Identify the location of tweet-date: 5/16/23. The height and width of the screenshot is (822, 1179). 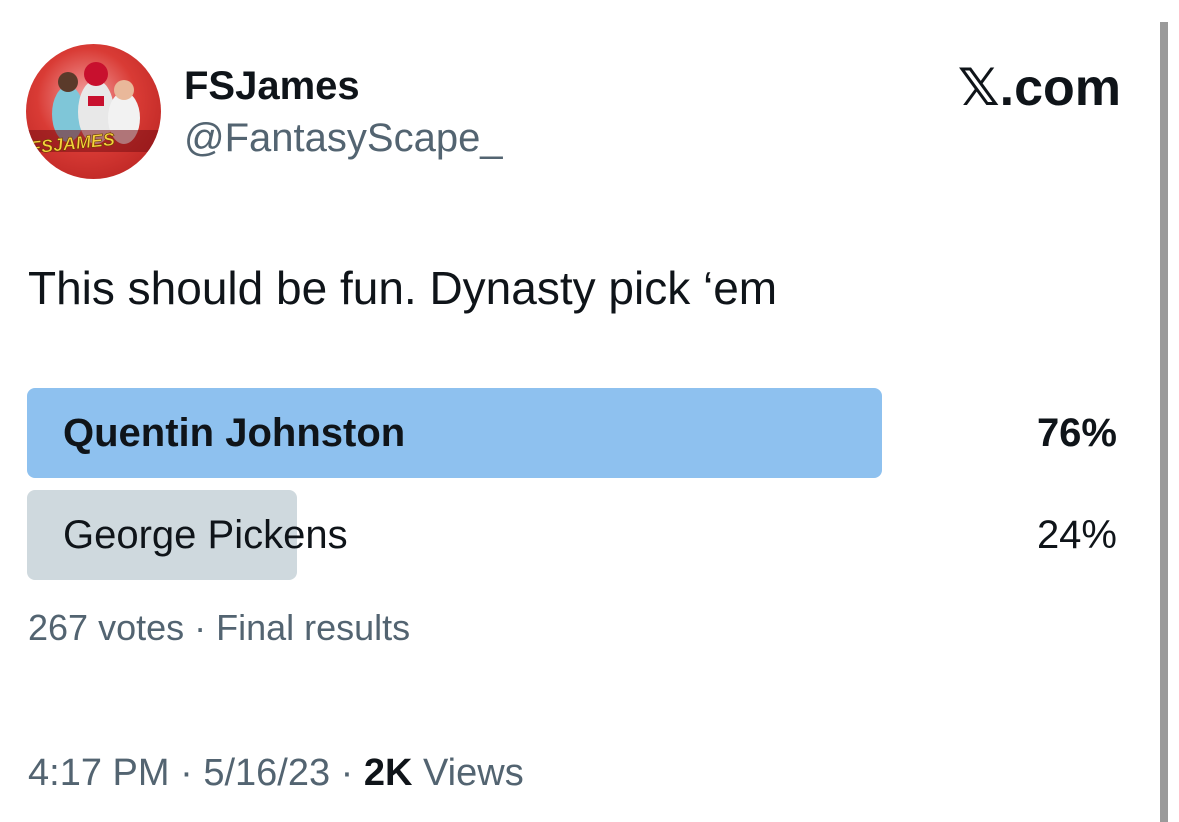
(266, 773).